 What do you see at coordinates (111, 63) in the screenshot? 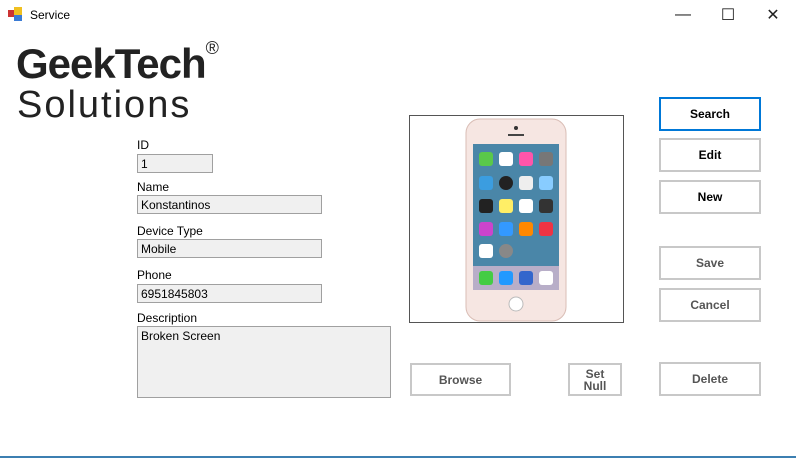
I see `logo-line1: GeekTech` at bounding box center [111, 63].